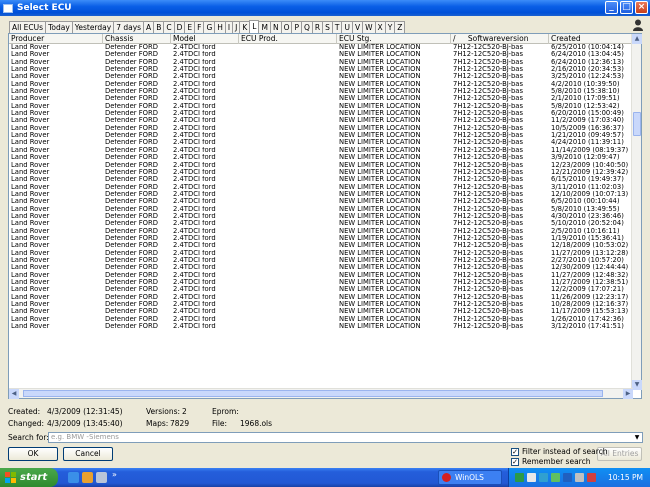 This screenshot has height=487, width=650. Describe the element at coordinates (637, 39) in the screenshot. I see `scroll-up-icon: ▲` at that location.